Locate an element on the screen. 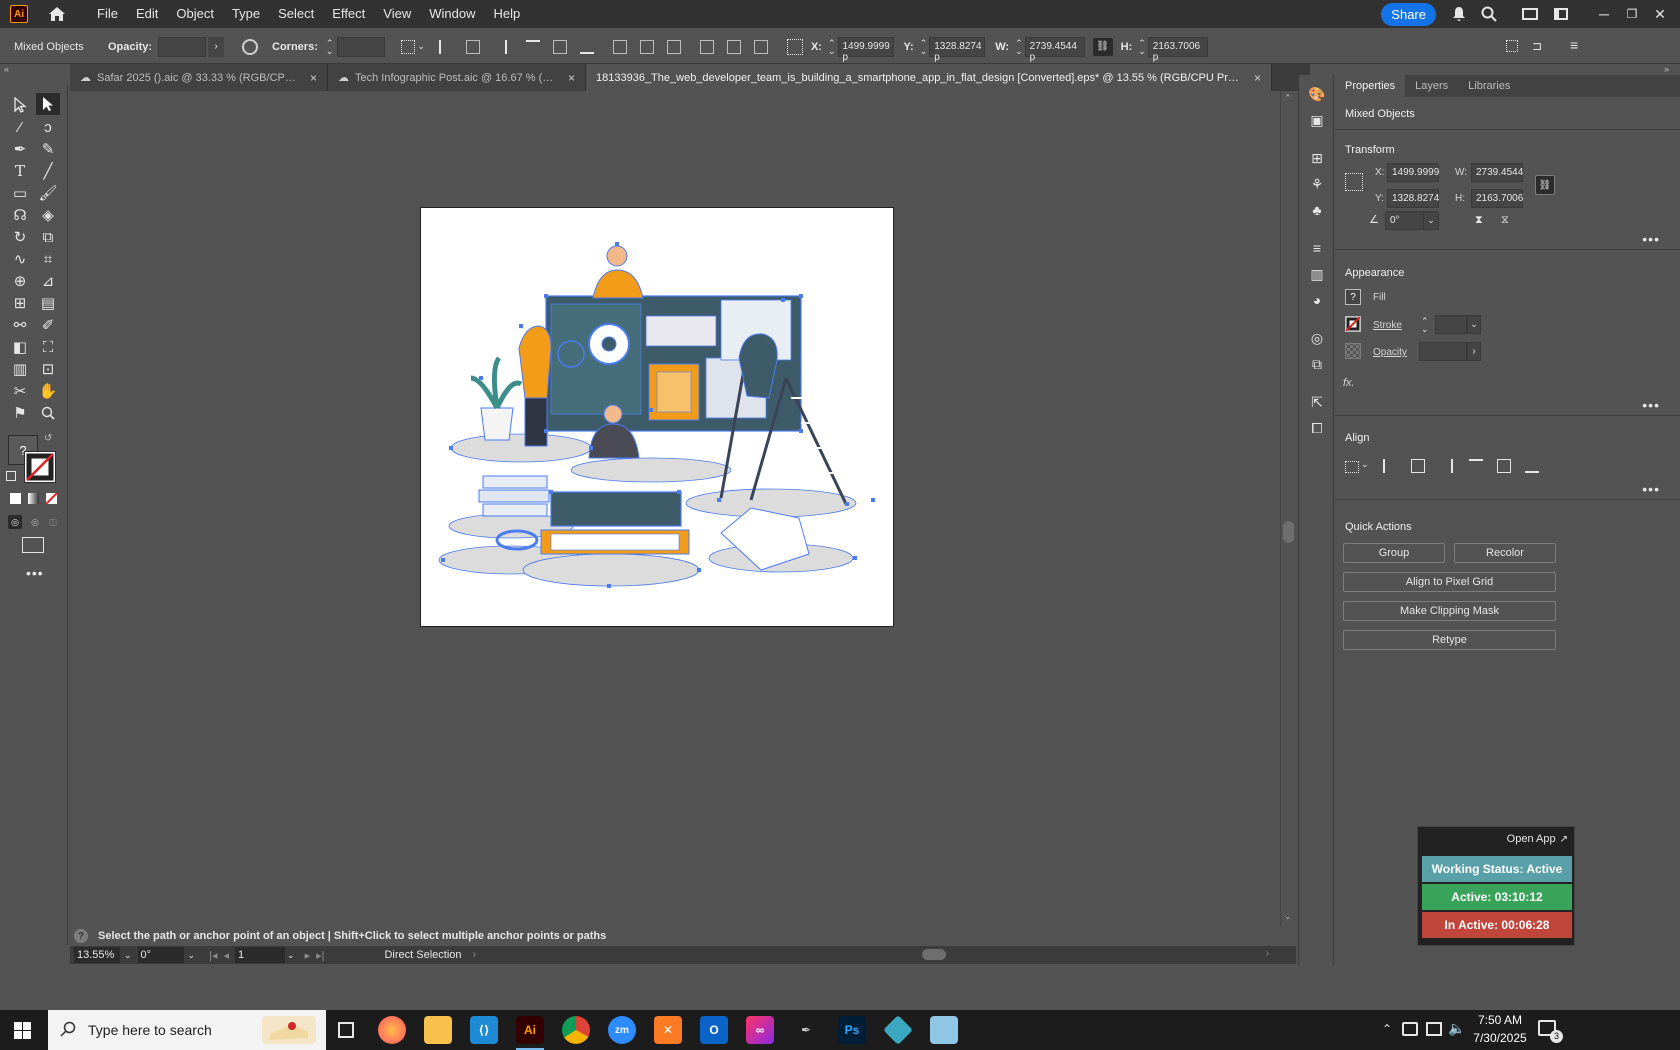 Image resolution: width=1680 pixels, height=1050 pixels. tab-properties: Properties is located at coordinates (1370, 86).